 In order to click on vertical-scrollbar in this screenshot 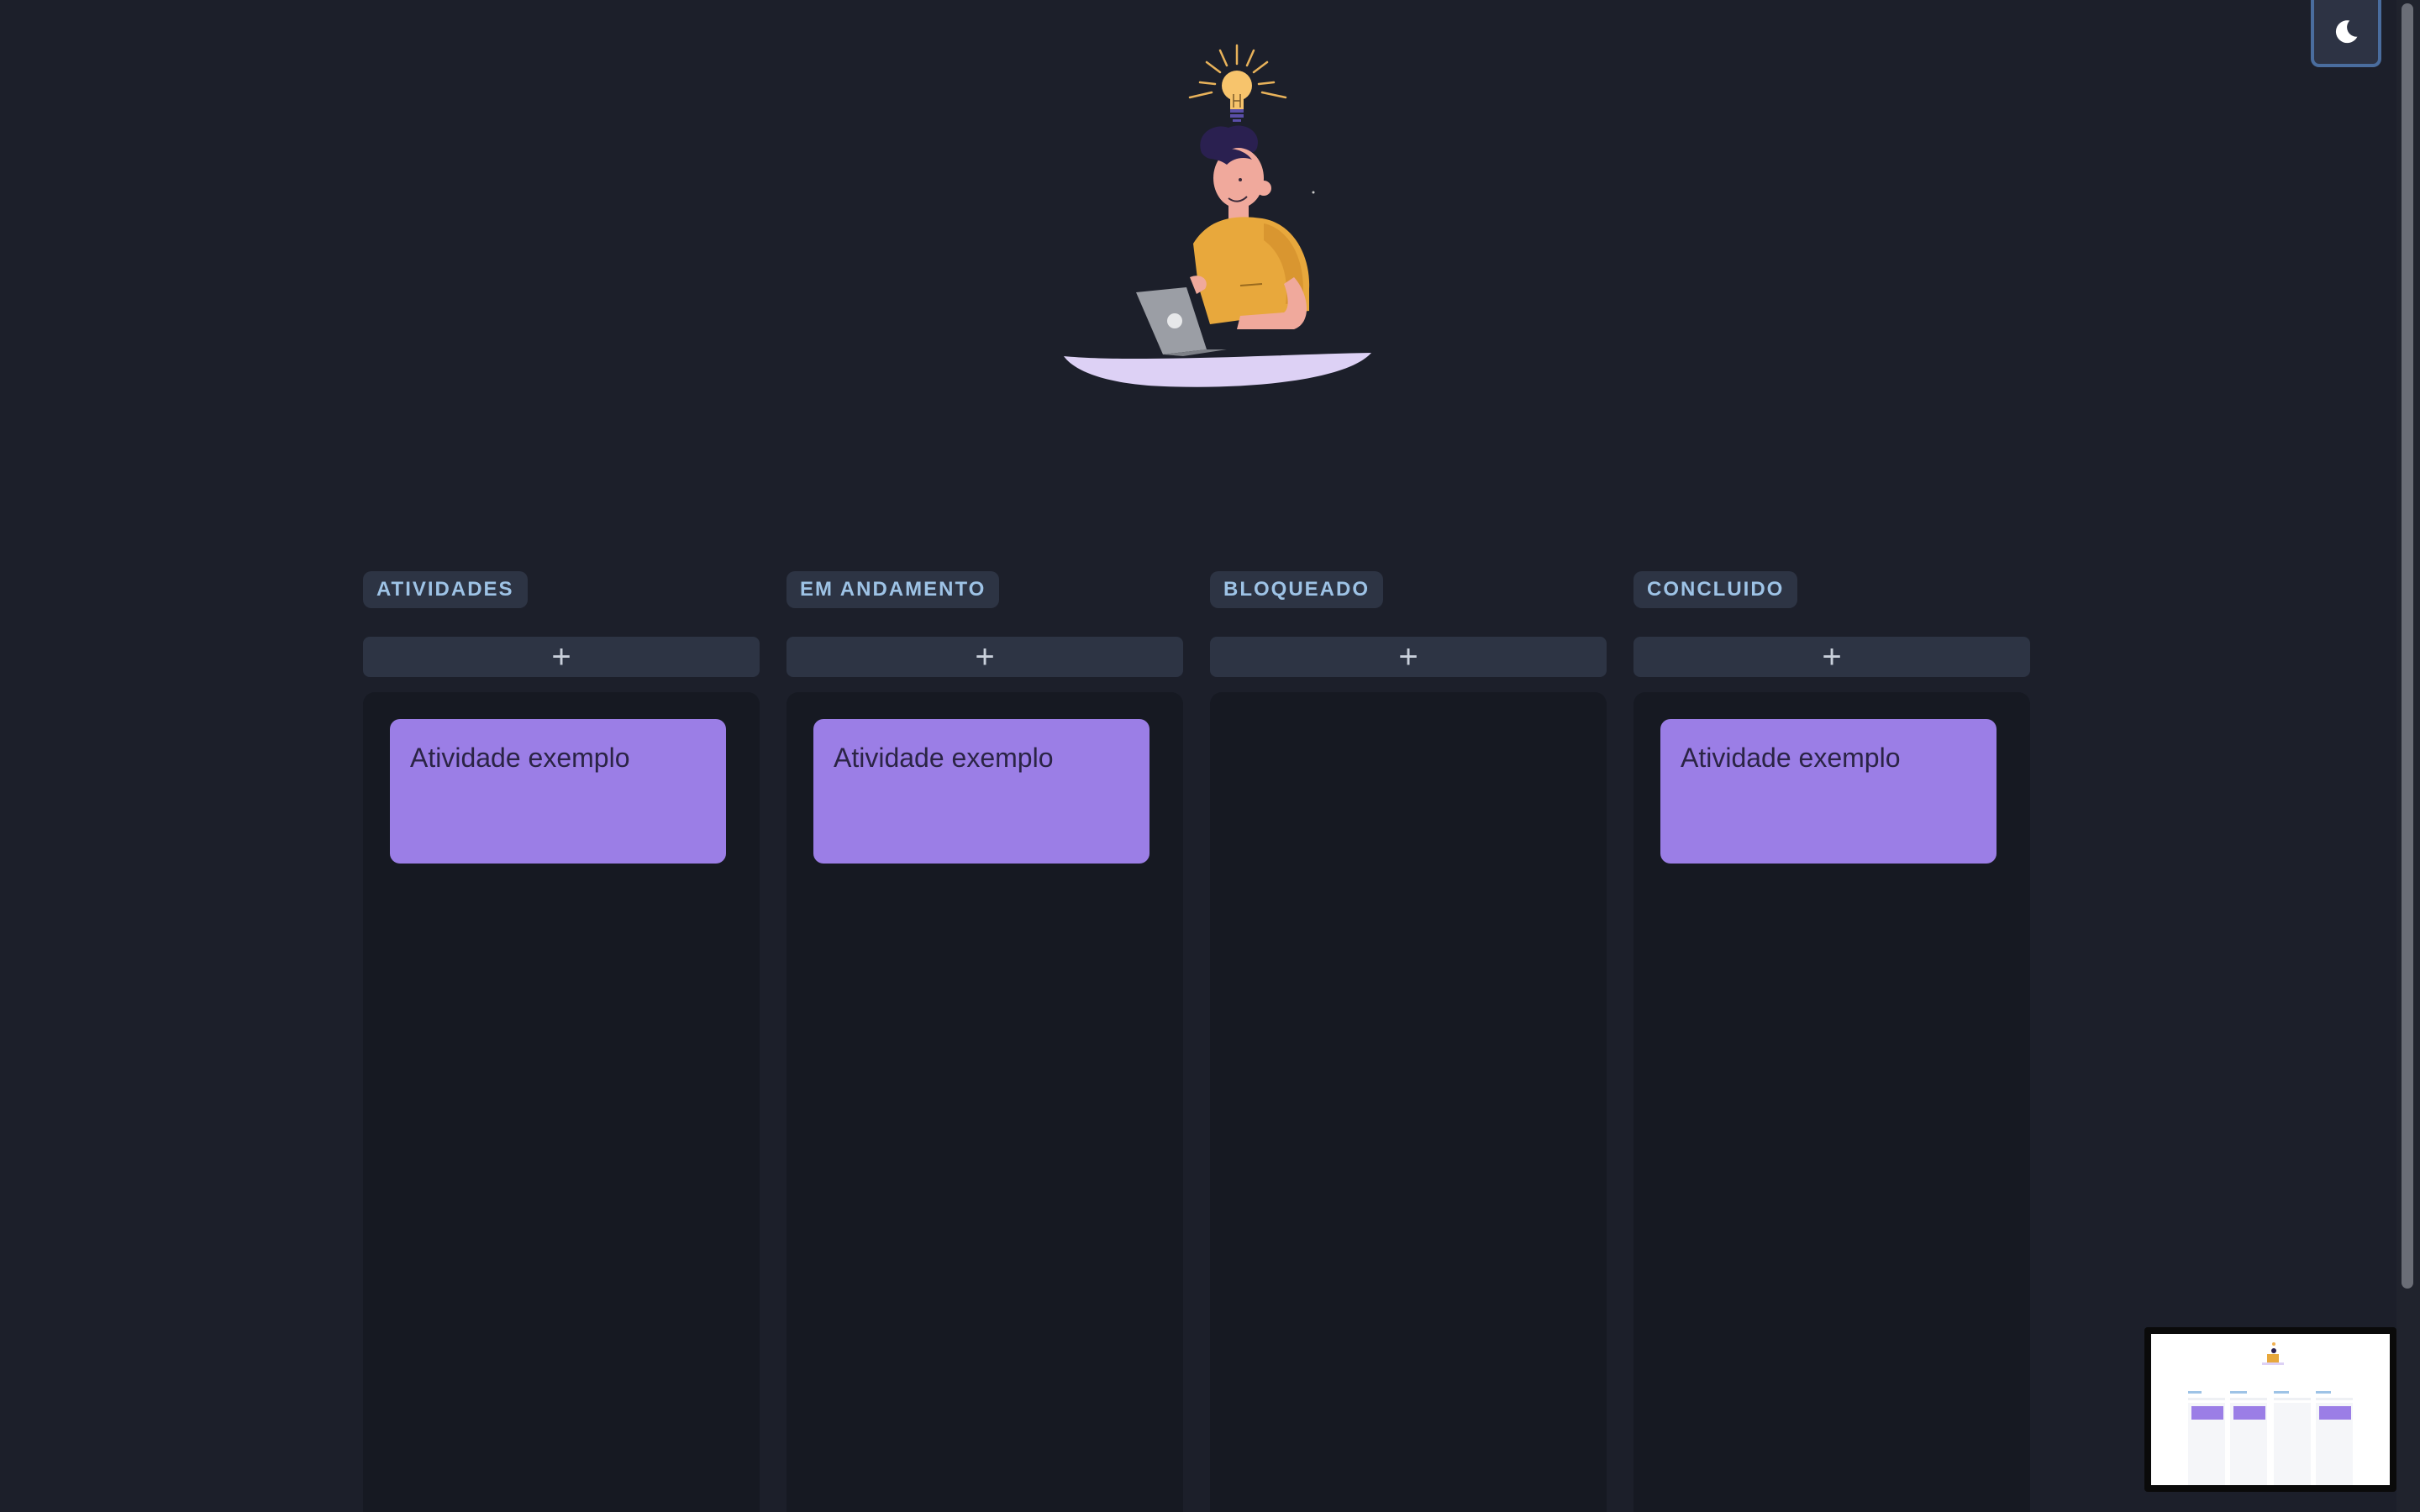, I will do `click(2408, 756)`.